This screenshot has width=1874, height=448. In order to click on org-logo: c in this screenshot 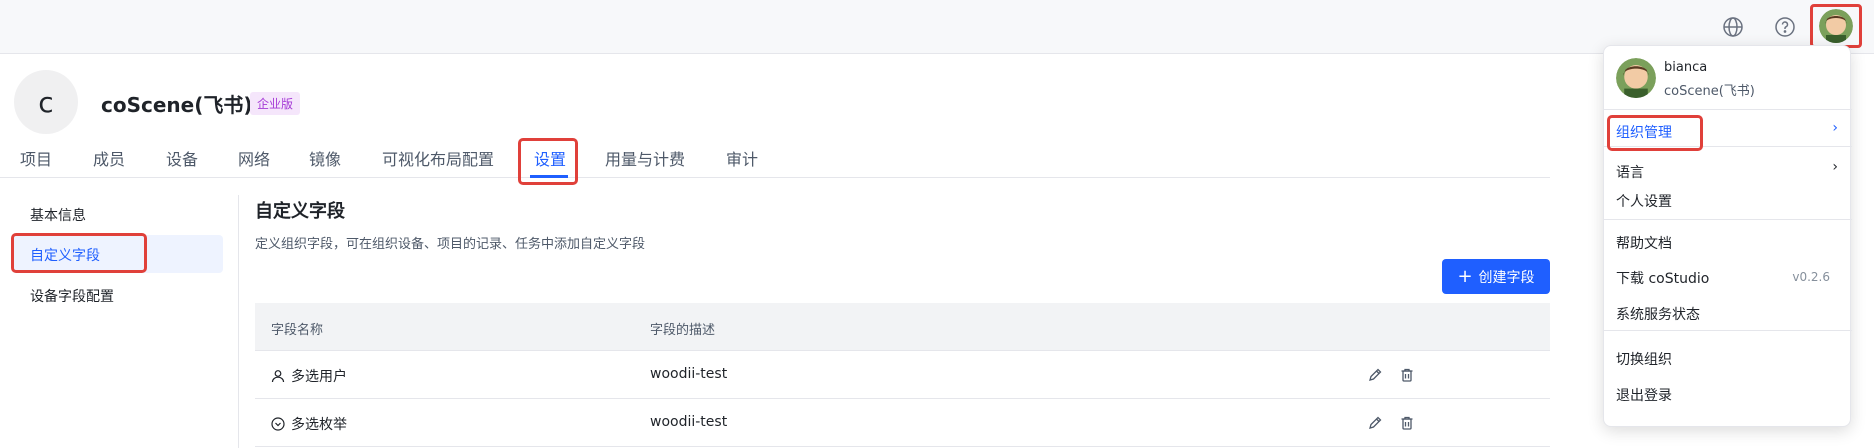, I will do `click(46, 102)`.